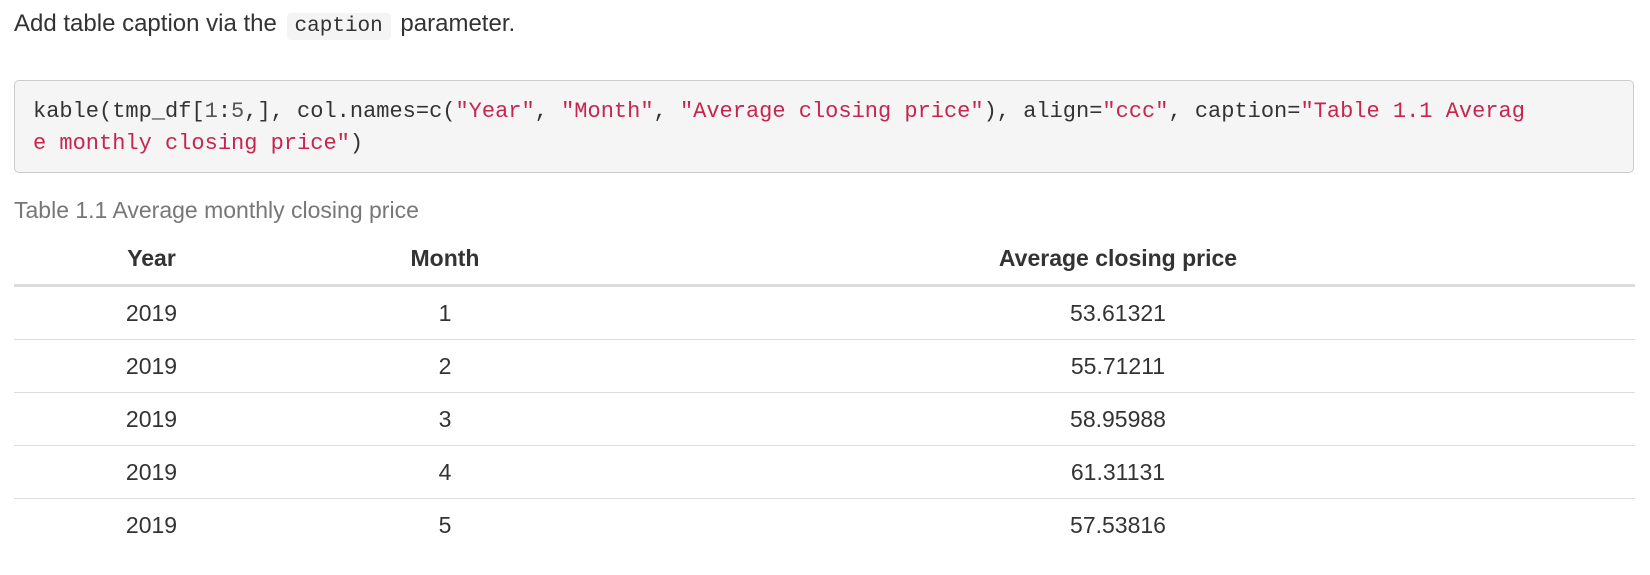 The image size is (1650, 575). I want to click on code-token-str: e monthly closing price", so click(191, 143).